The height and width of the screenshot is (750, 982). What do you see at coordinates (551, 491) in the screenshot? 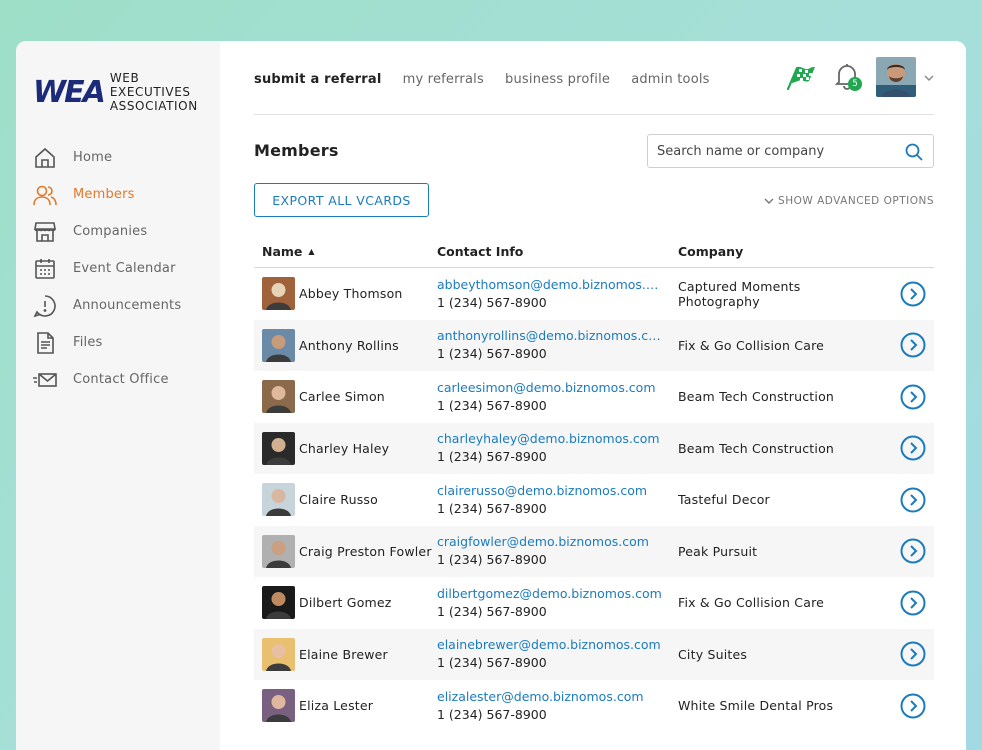
I see `member-email-link: clairerusso@demo.biznomos.com` at bounding box center [551, 491].